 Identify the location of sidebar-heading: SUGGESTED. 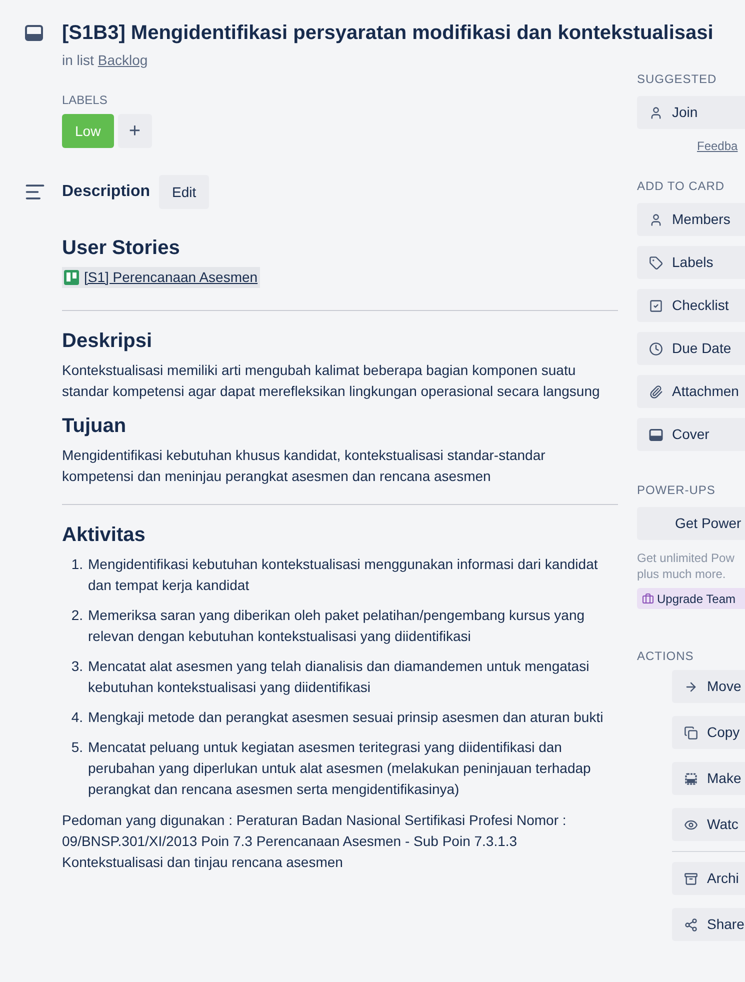
(677, 79).